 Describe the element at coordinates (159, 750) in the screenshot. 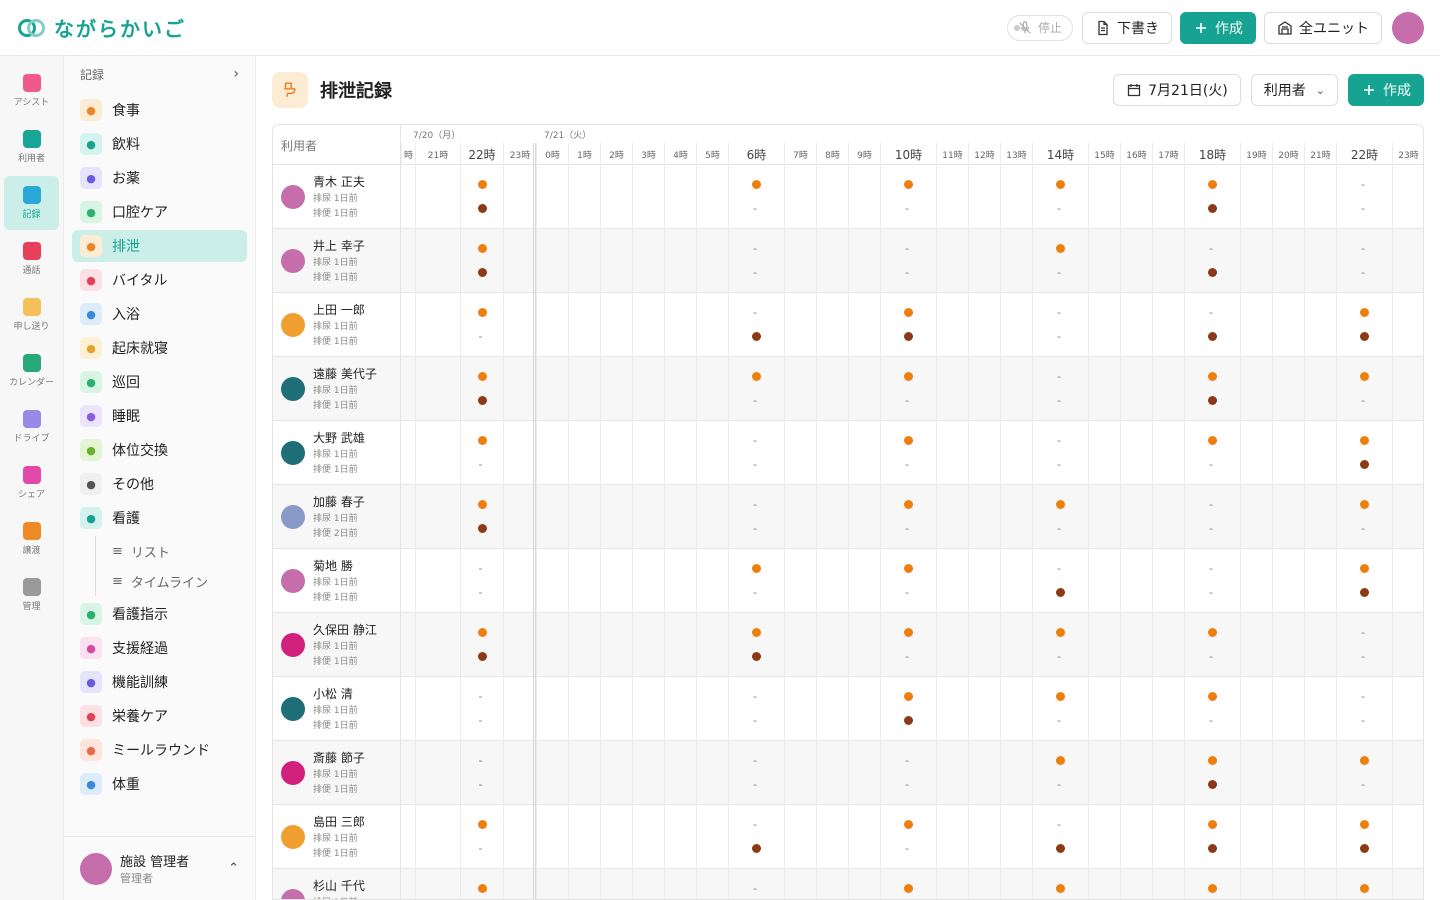

I see `nav-item-items2-4: ● ミールラウンド` at that location.